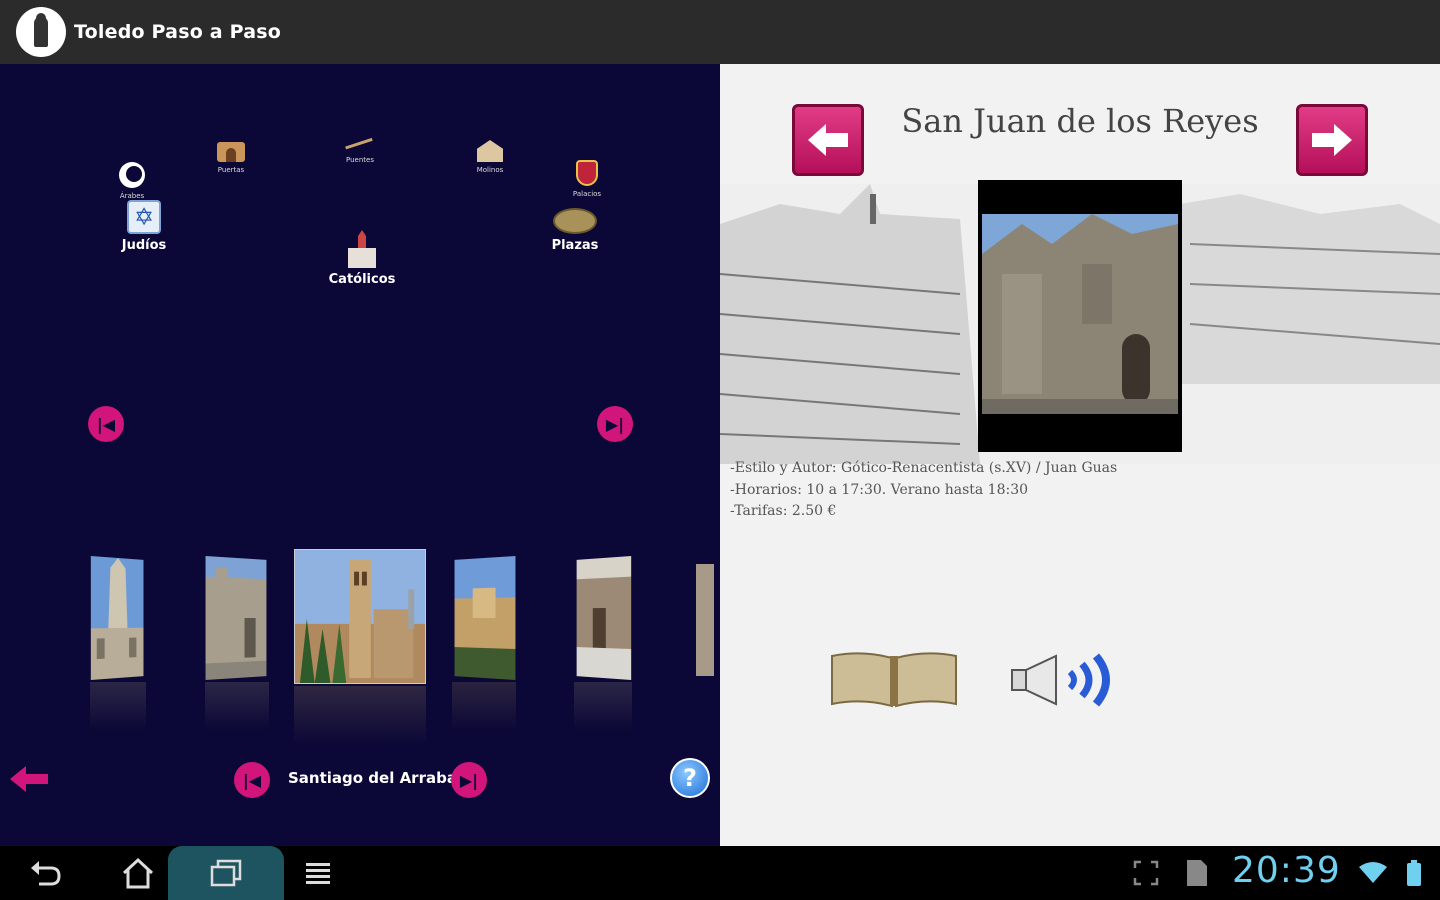  I want to click on carousel-item-catedral, so click(117, 618).